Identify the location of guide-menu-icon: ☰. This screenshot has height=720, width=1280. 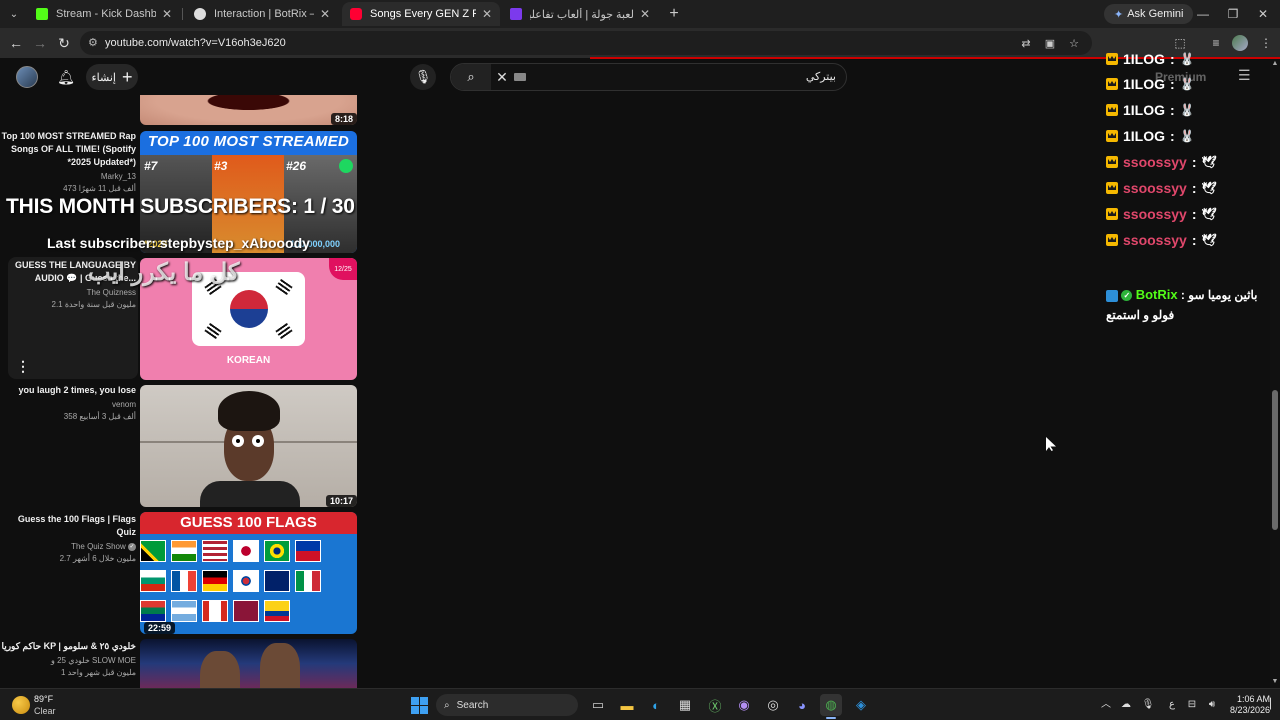
(1246, 75).